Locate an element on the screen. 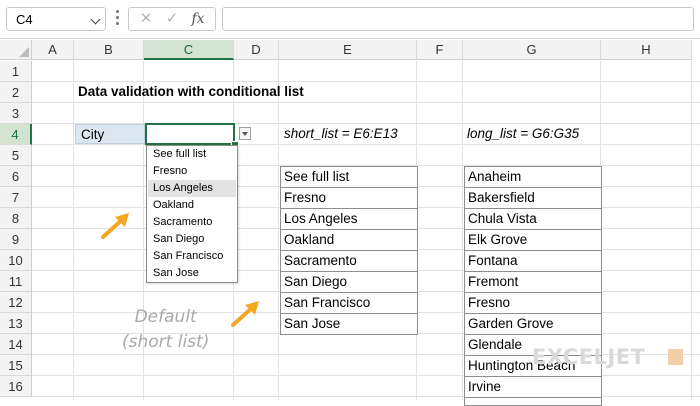 This screenshot has width=700, height=406. fx-icon: fx is located at coordinates (198, 19).